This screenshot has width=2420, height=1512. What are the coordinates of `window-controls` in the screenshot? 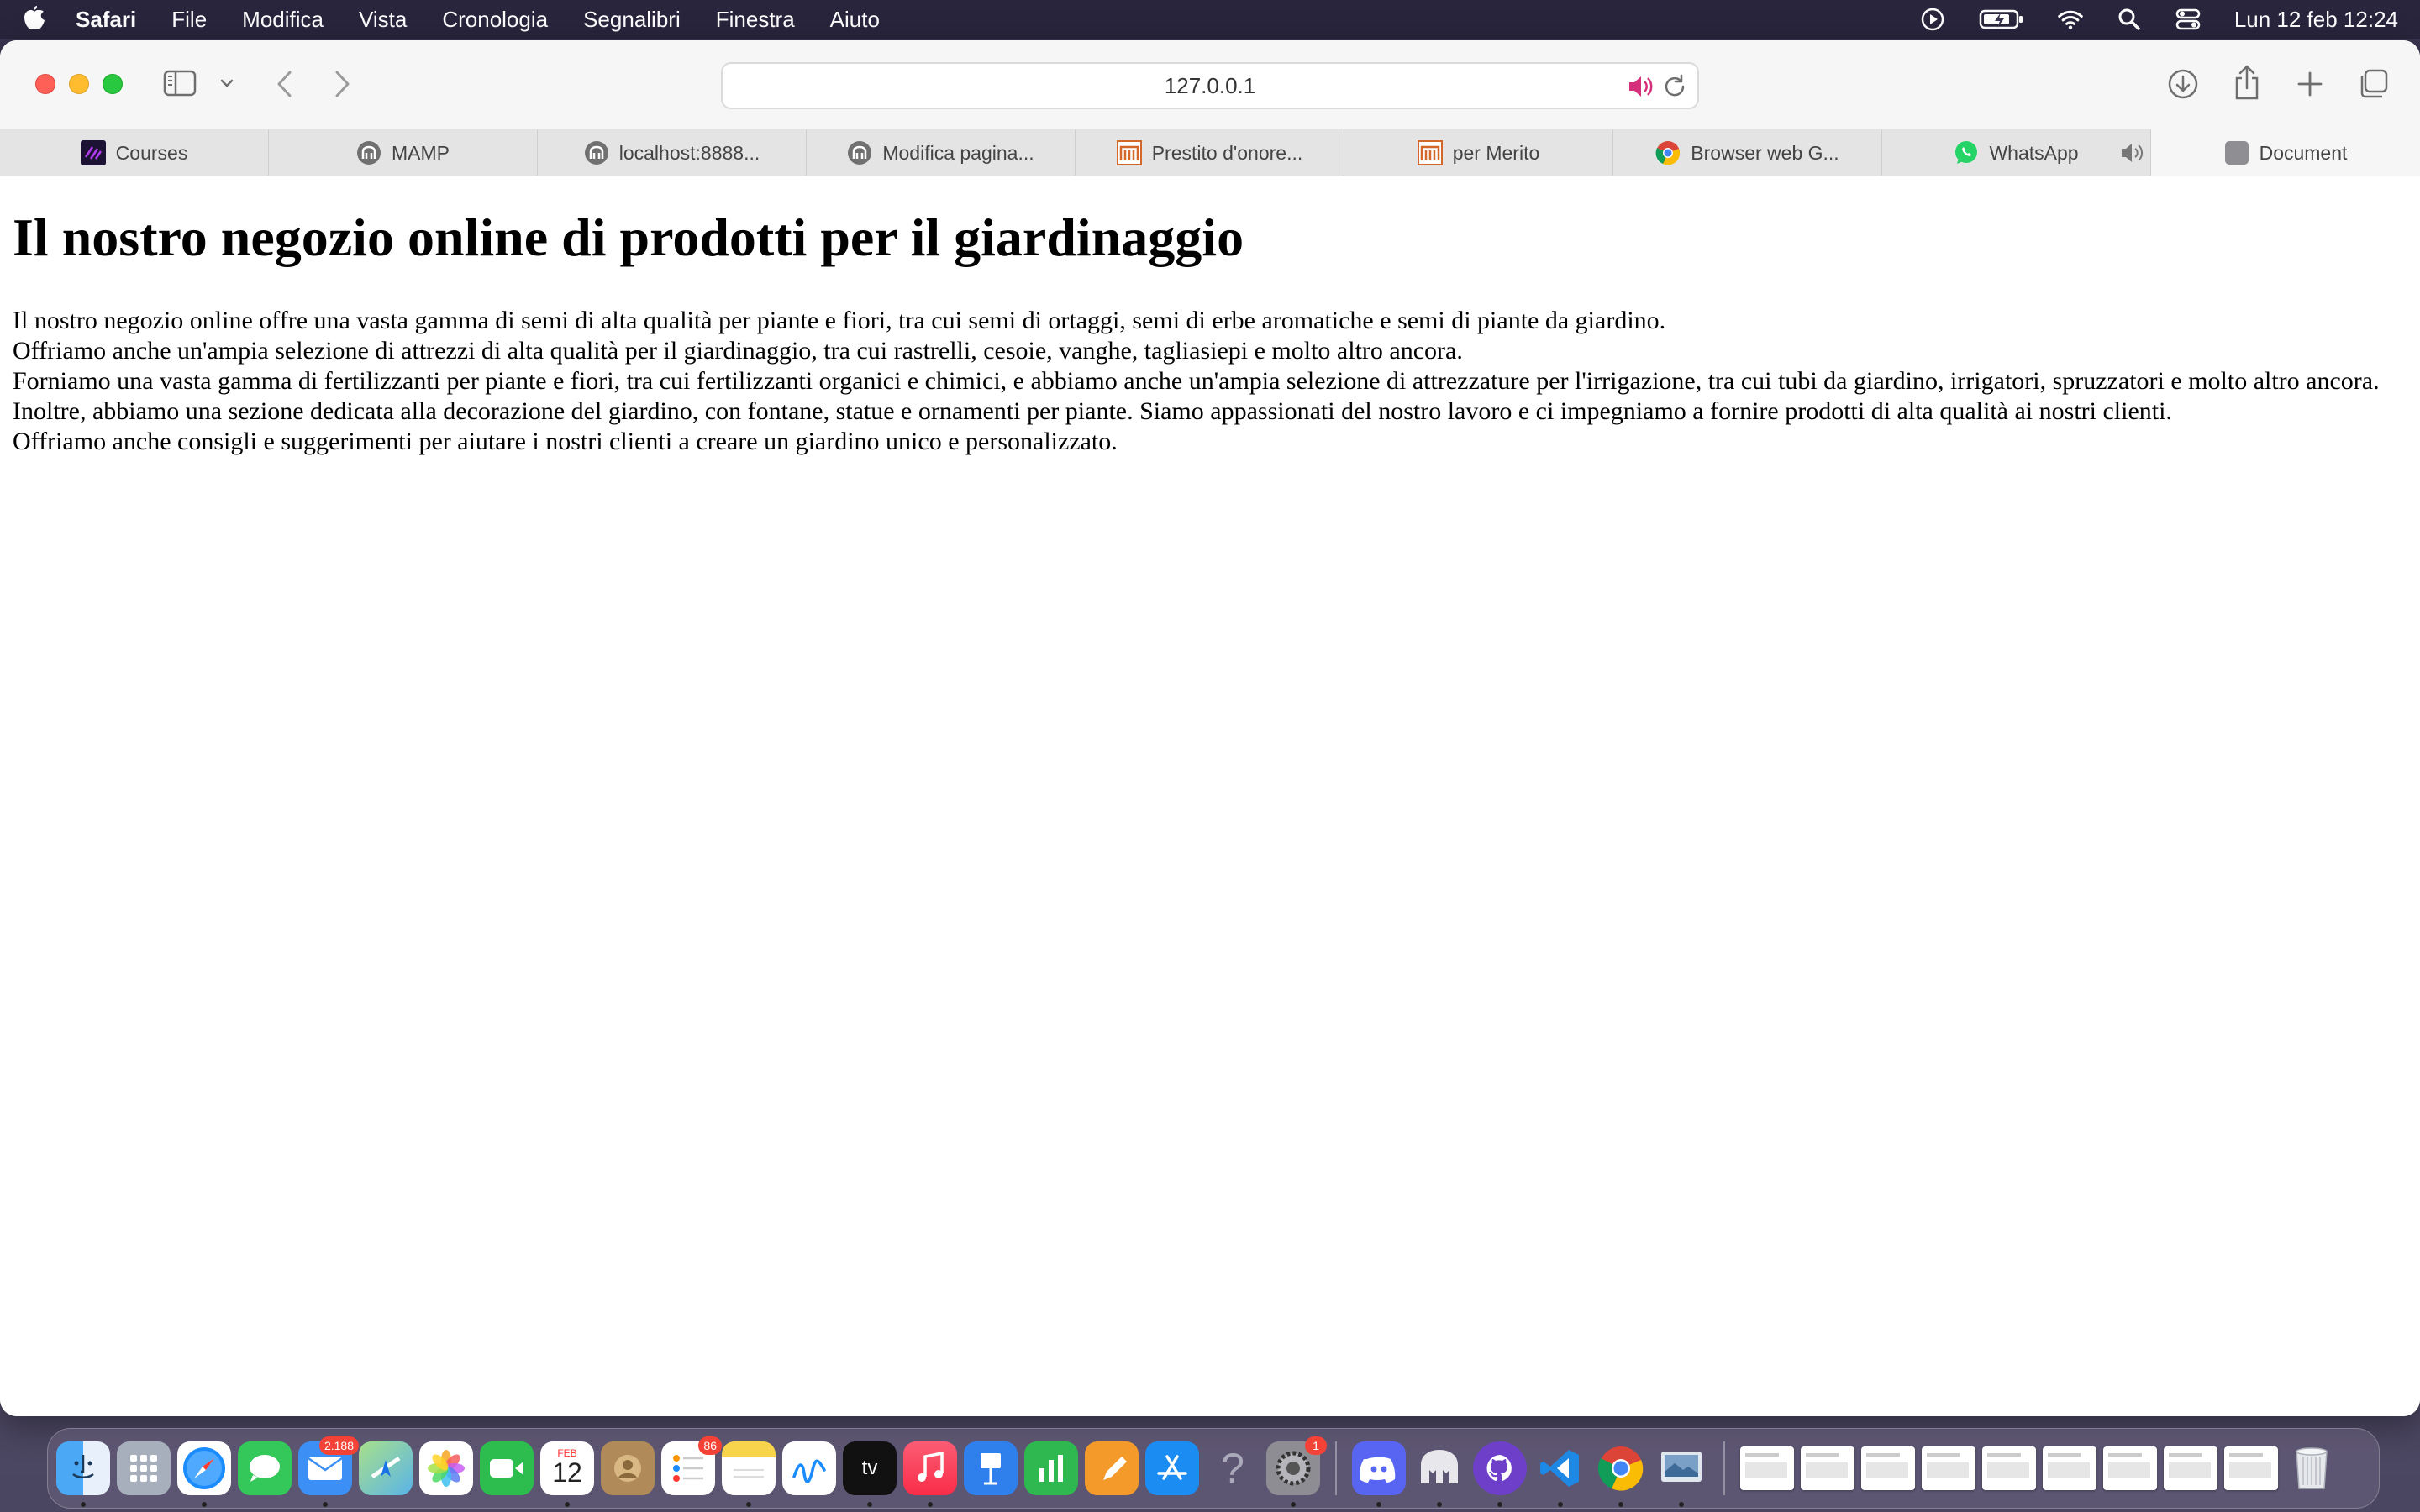 It's located at (79, 84).